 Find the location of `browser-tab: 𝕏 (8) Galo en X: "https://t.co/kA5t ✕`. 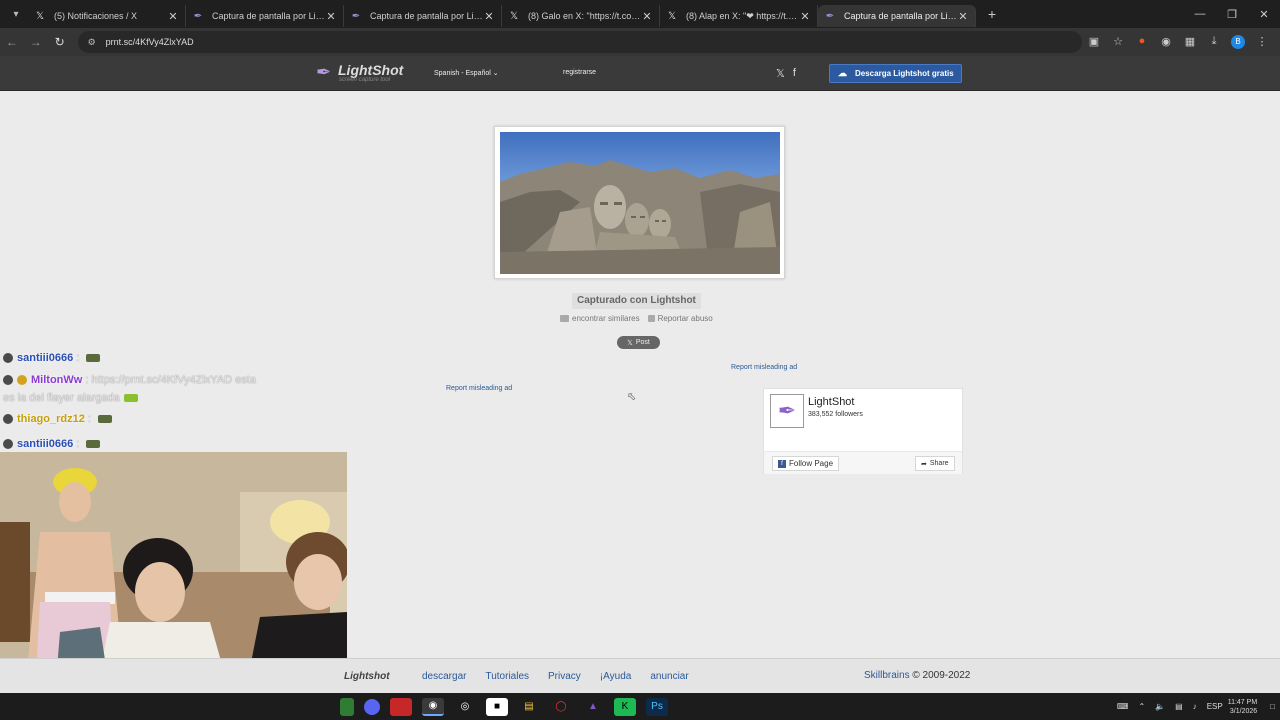

browser-tab: 𝕏 (8) Galo en X: "https://t.co/kA5t ✕ is located at coordinates (581, 16).